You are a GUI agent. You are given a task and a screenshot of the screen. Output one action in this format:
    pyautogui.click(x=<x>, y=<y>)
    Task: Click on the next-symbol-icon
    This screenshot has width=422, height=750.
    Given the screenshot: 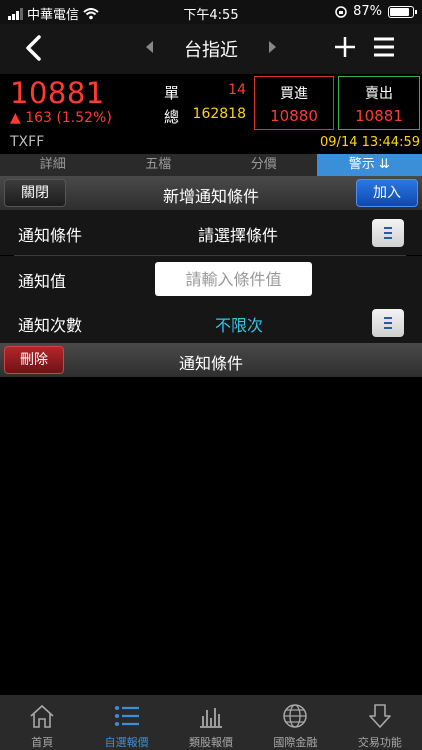 What is the action you would take?
    pyautogui.click(x=273, y=47)
    